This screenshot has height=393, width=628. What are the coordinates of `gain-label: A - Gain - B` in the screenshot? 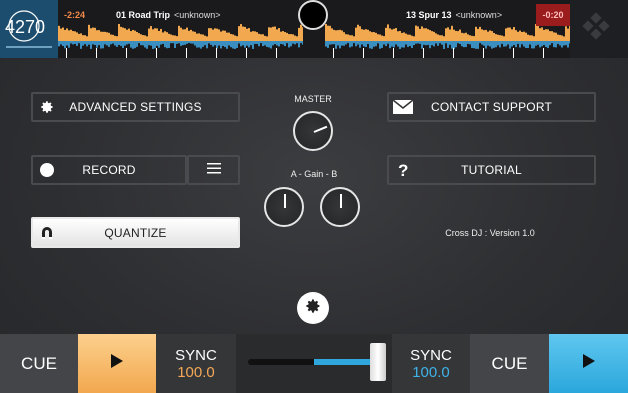 It's located at (314, 174).